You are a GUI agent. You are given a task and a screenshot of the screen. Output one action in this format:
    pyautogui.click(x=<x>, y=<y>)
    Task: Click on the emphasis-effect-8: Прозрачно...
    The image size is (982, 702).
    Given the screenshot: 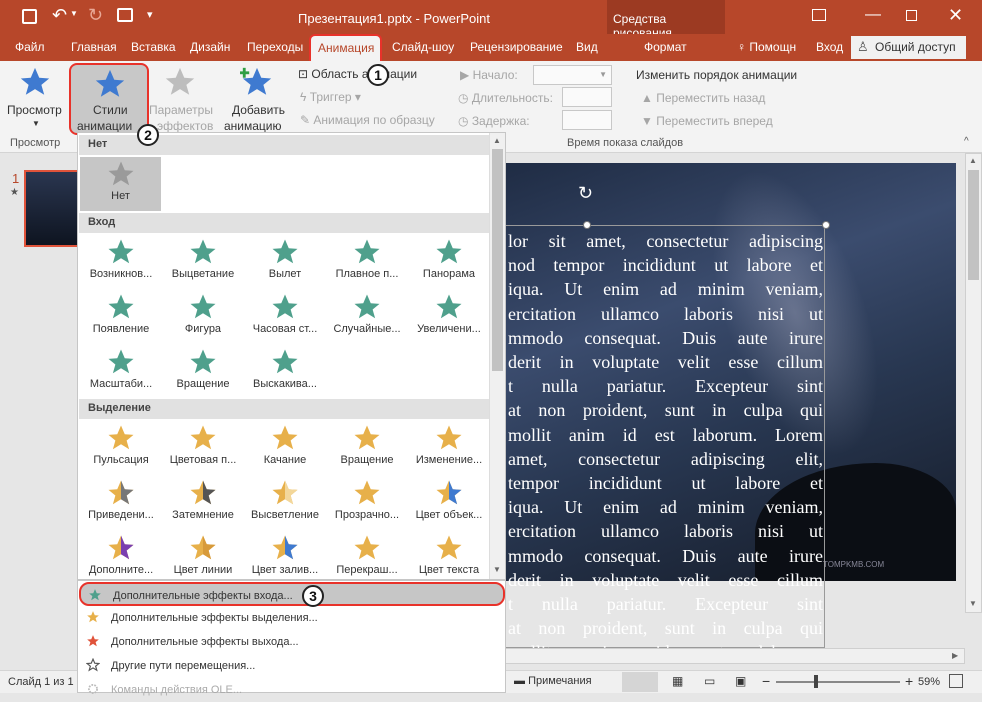 What is the action you would take?
    pyautogui.click(x=367, y=503)
    